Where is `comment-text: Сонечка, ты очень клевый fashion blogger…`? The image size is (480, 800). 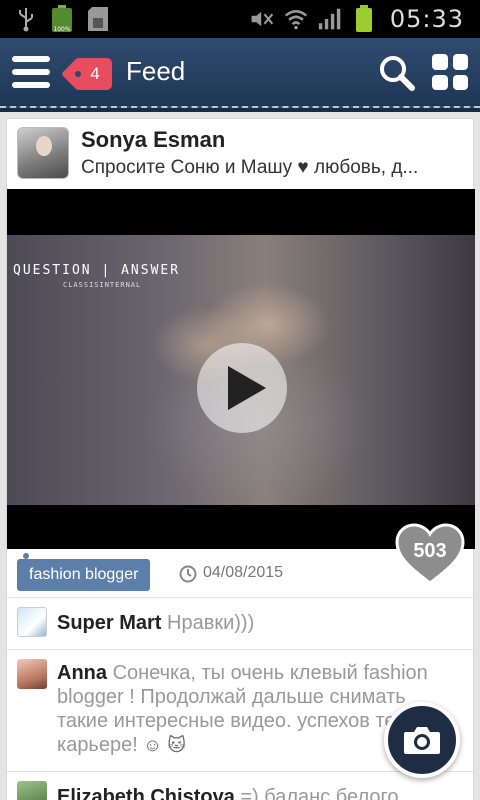
comment-text: Сонечка, ты очень клевый fashion blogger… is located at coordinates (245, 709).